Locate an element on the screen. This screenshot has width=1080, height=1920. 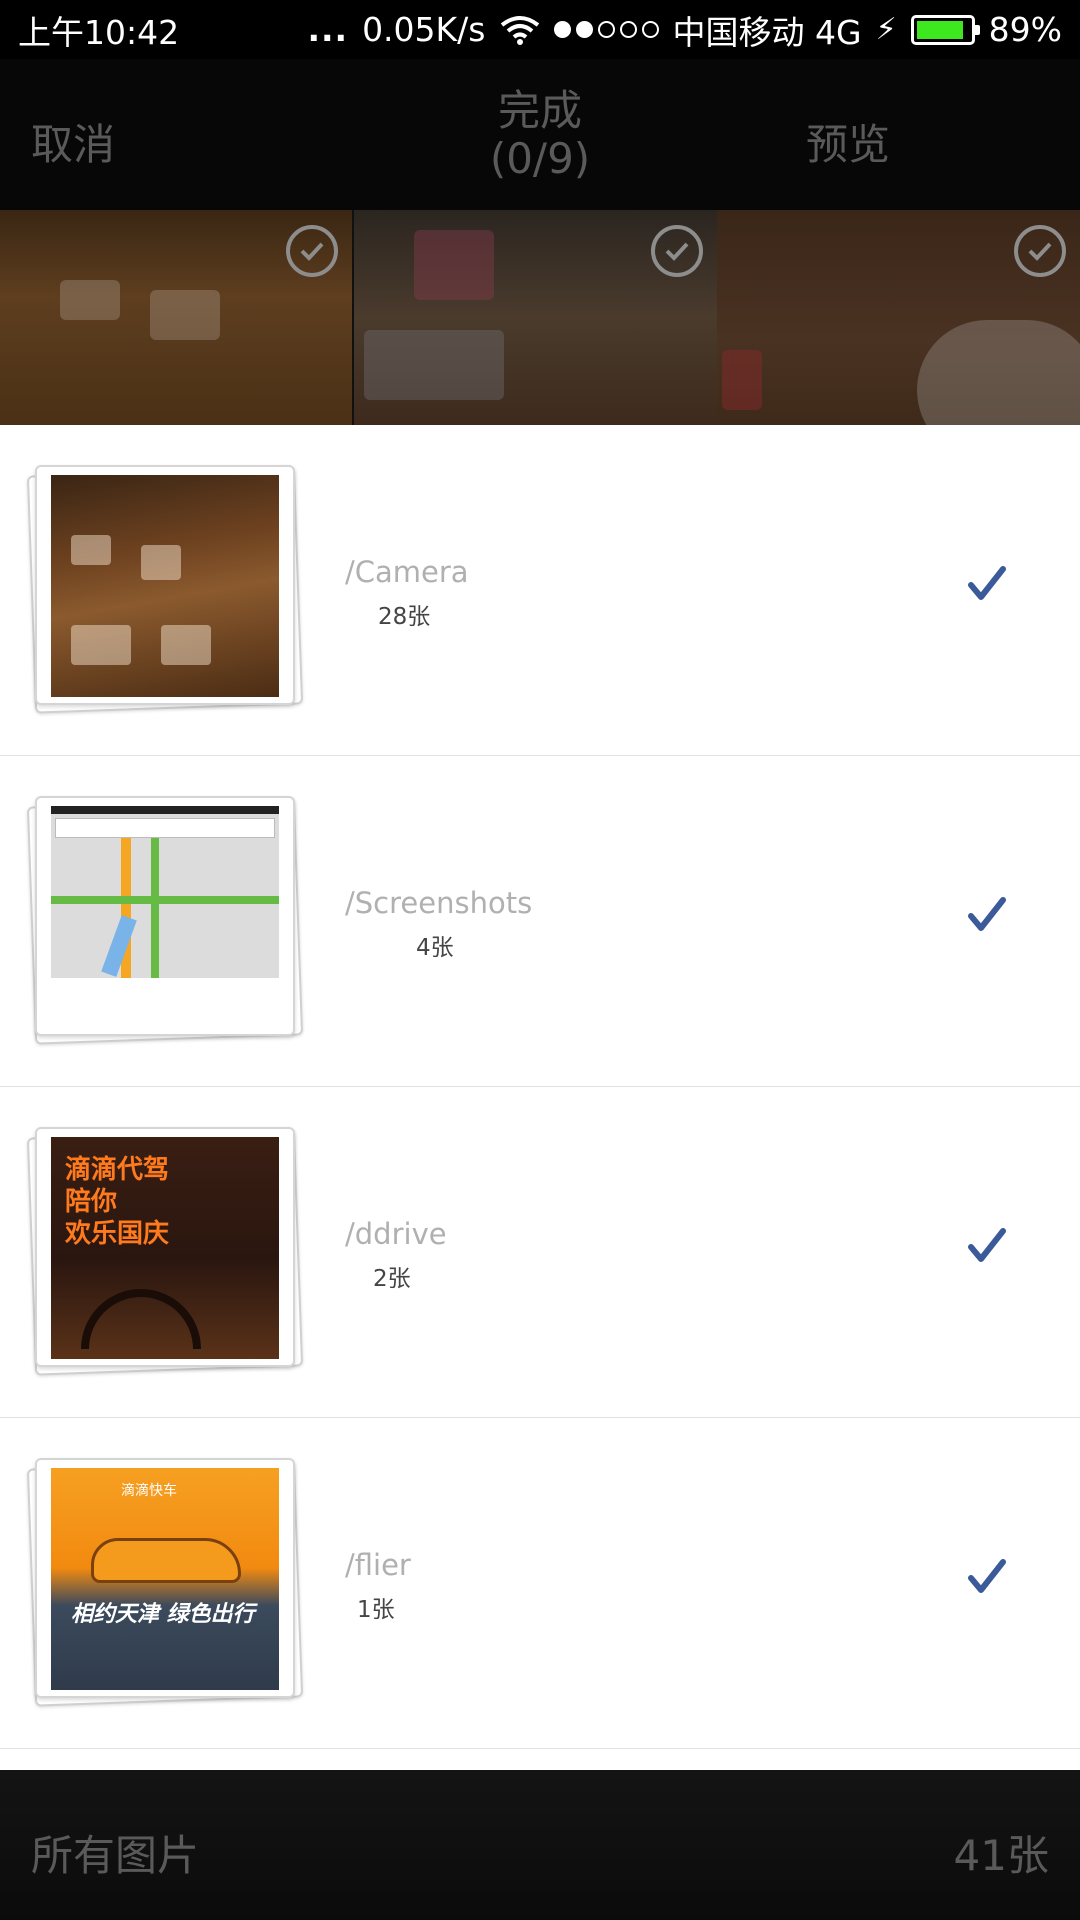
folder-count: 4张 is located at coordinates (435, 948).